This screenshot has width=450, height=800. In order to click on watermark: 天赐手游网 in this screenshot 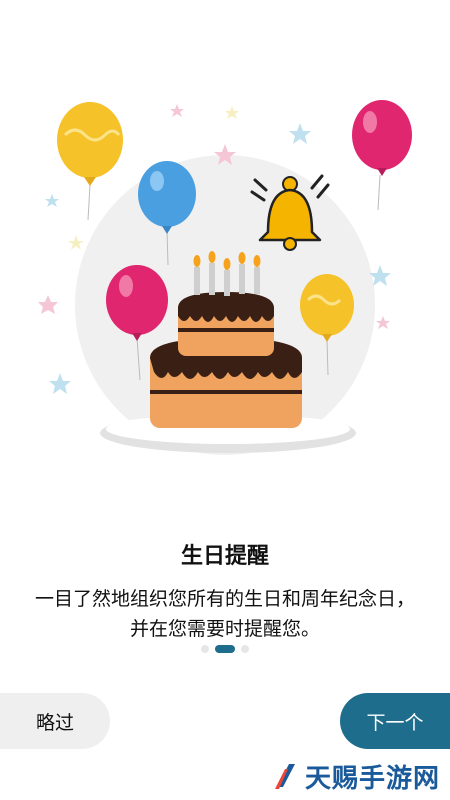, I will do `click(356, 776)`.